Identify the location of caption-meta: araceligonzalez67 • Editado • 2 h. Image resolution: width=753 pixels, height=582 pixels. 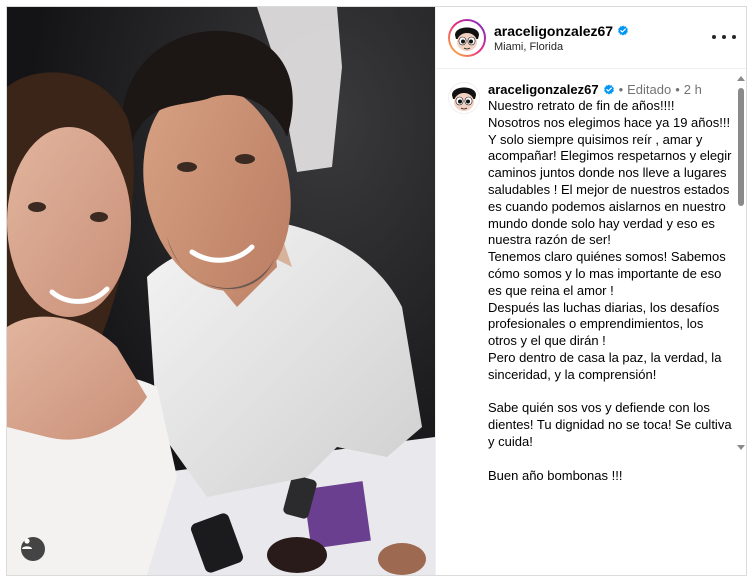
(610, 90).